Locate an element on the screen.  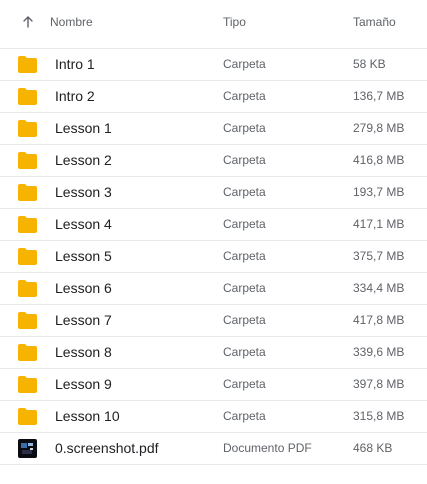
file-name: Lesson 6 is located at coordinates (83, 288).